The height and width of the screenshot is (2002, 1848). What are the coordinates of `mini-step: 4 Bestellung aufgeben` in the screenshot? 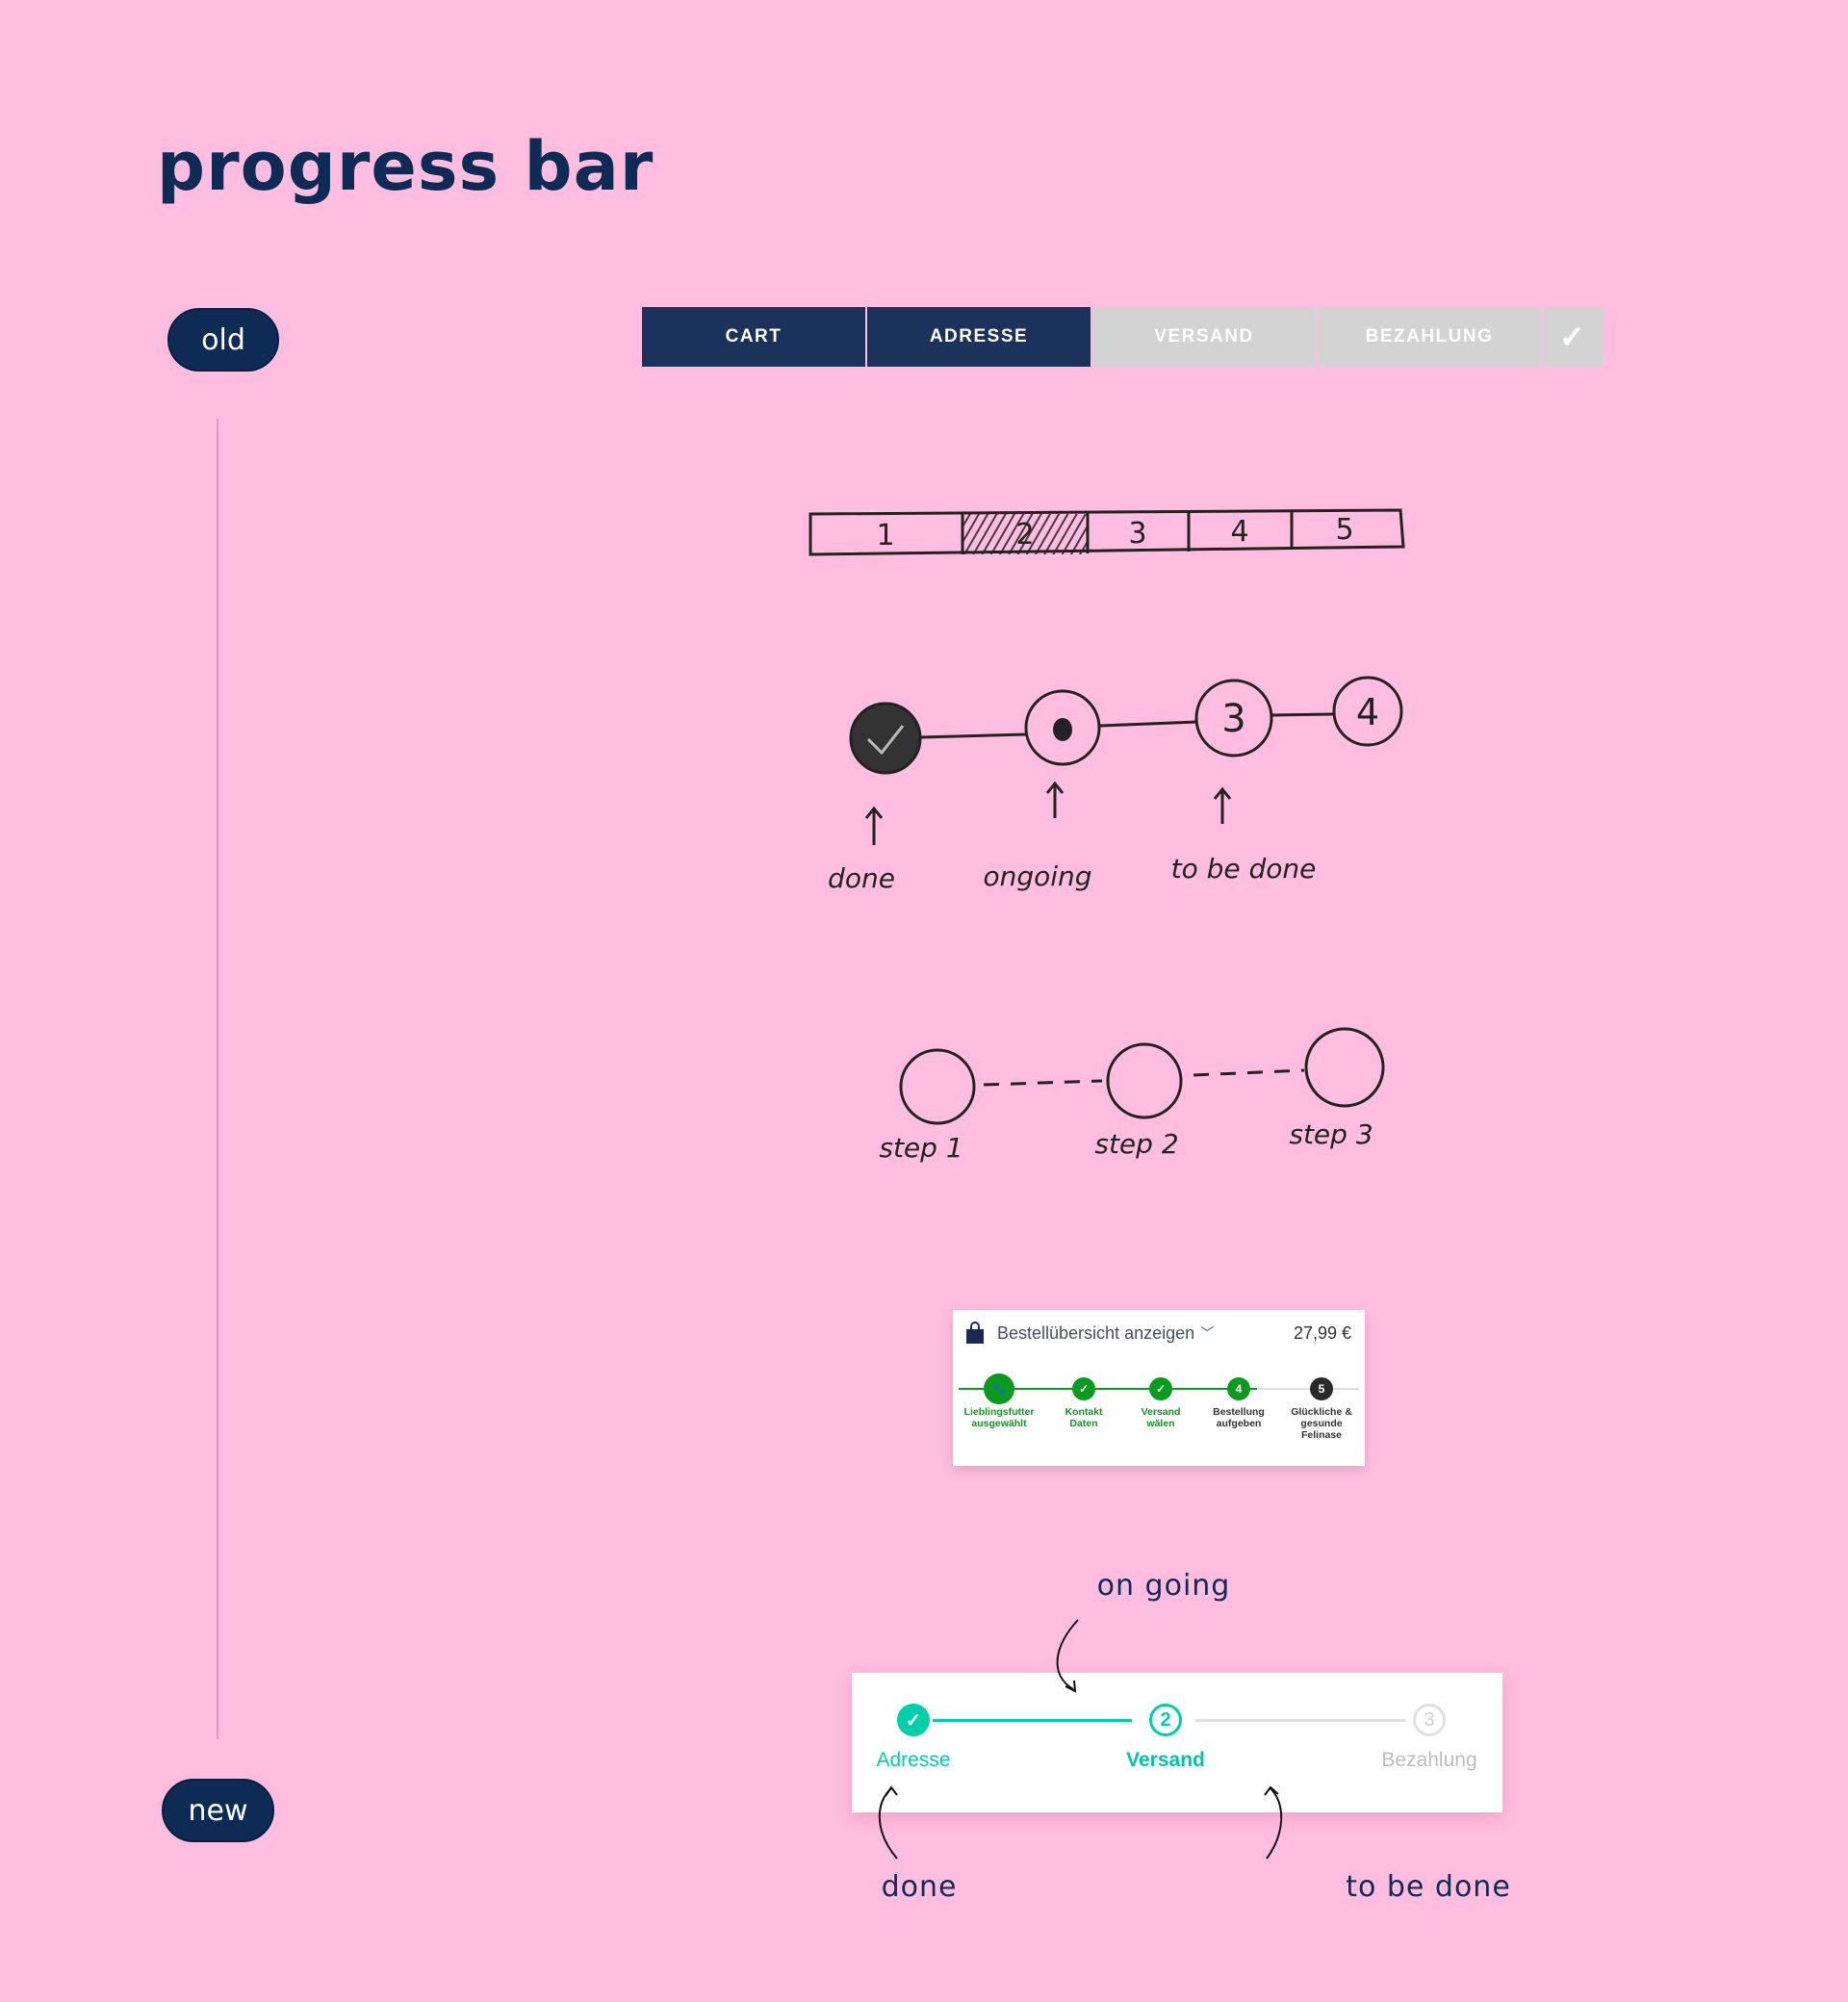 It's located at (1238, 1403).